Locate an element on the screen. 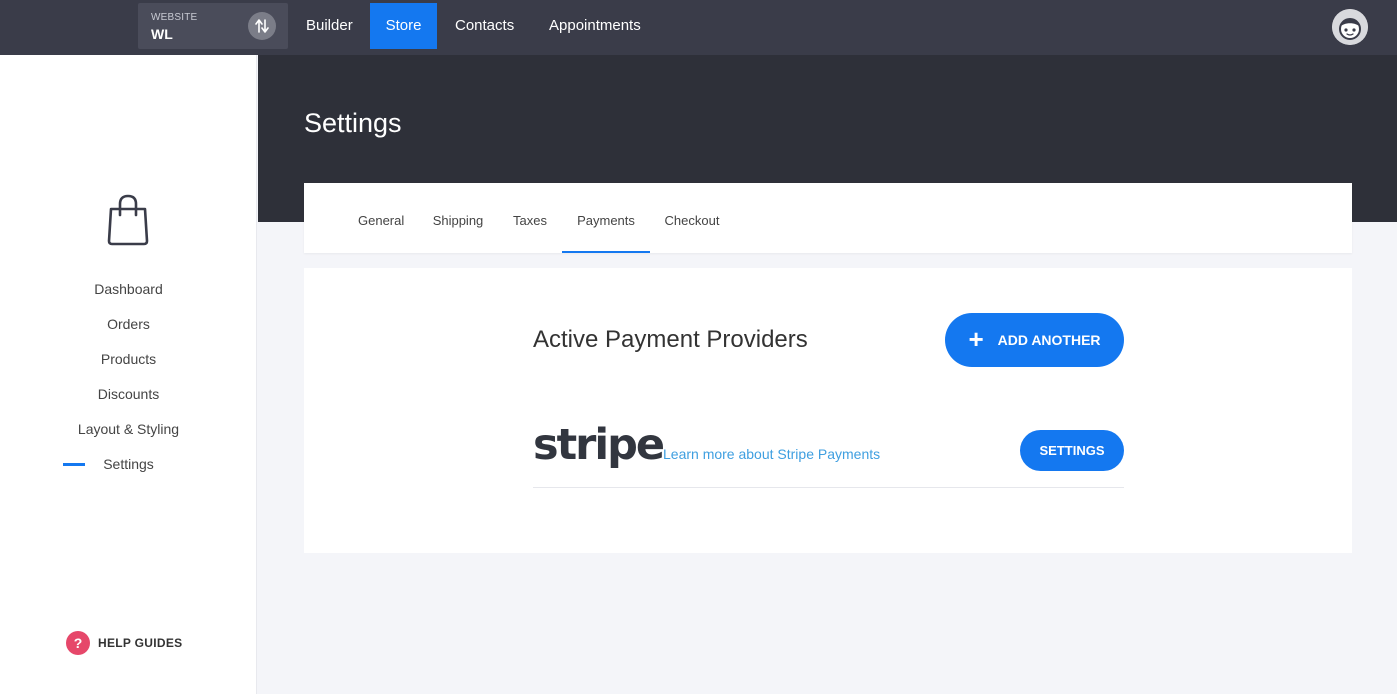 This screenshot has height=694, width=1397. learn-more-stripe-link: Learn more about Stripe Payments is located at coordinates (771, 454).